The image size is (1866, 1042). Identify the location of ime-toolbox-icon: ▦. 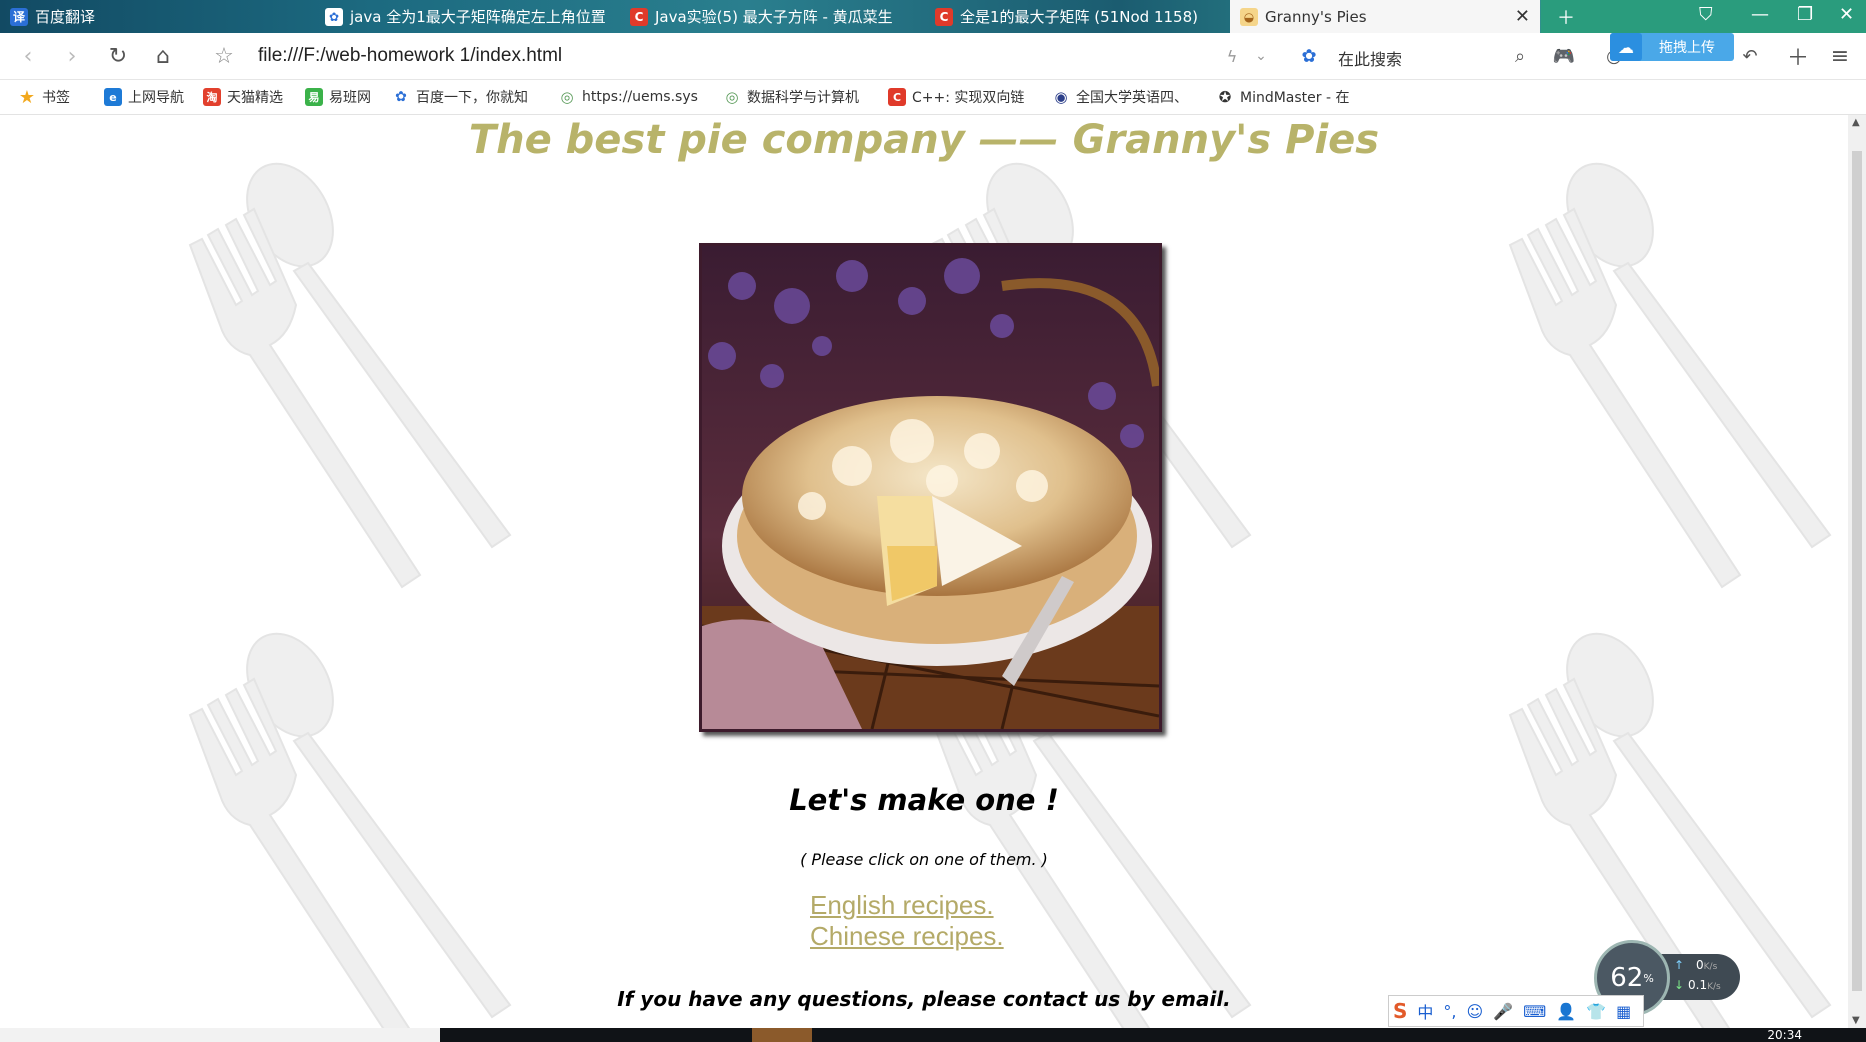
(1623, 1011).